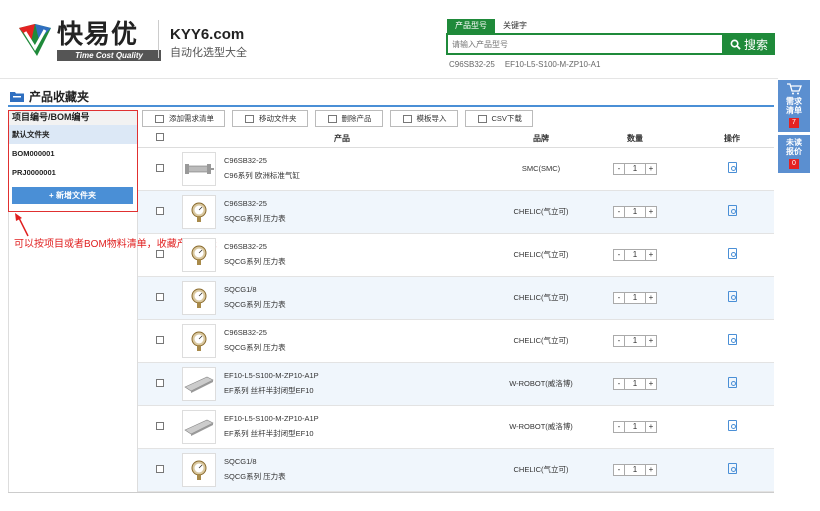  Describe the element at coordinates (472, 64) in the screenshot. I see `search-hint-link: C96SB32-25` at that location.